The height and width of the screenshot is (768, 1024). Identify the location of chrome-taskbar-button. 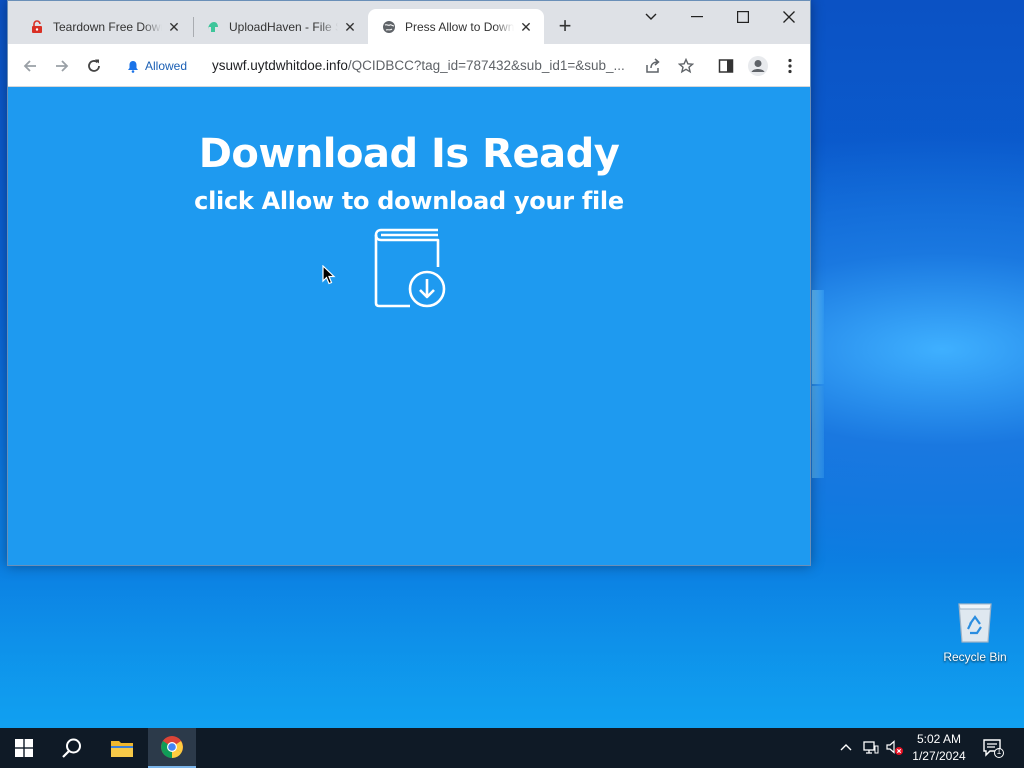
(172, 748).